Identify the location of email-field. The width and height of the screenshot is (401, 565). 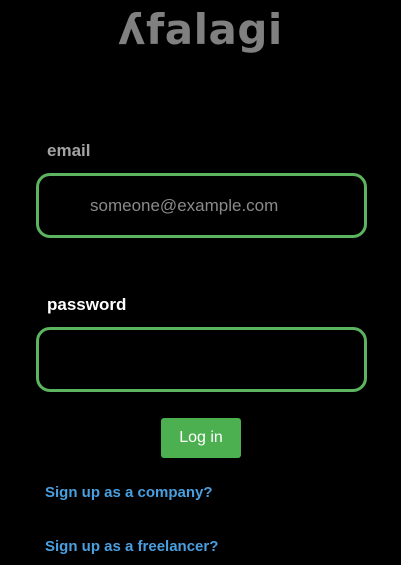
(201, 205).